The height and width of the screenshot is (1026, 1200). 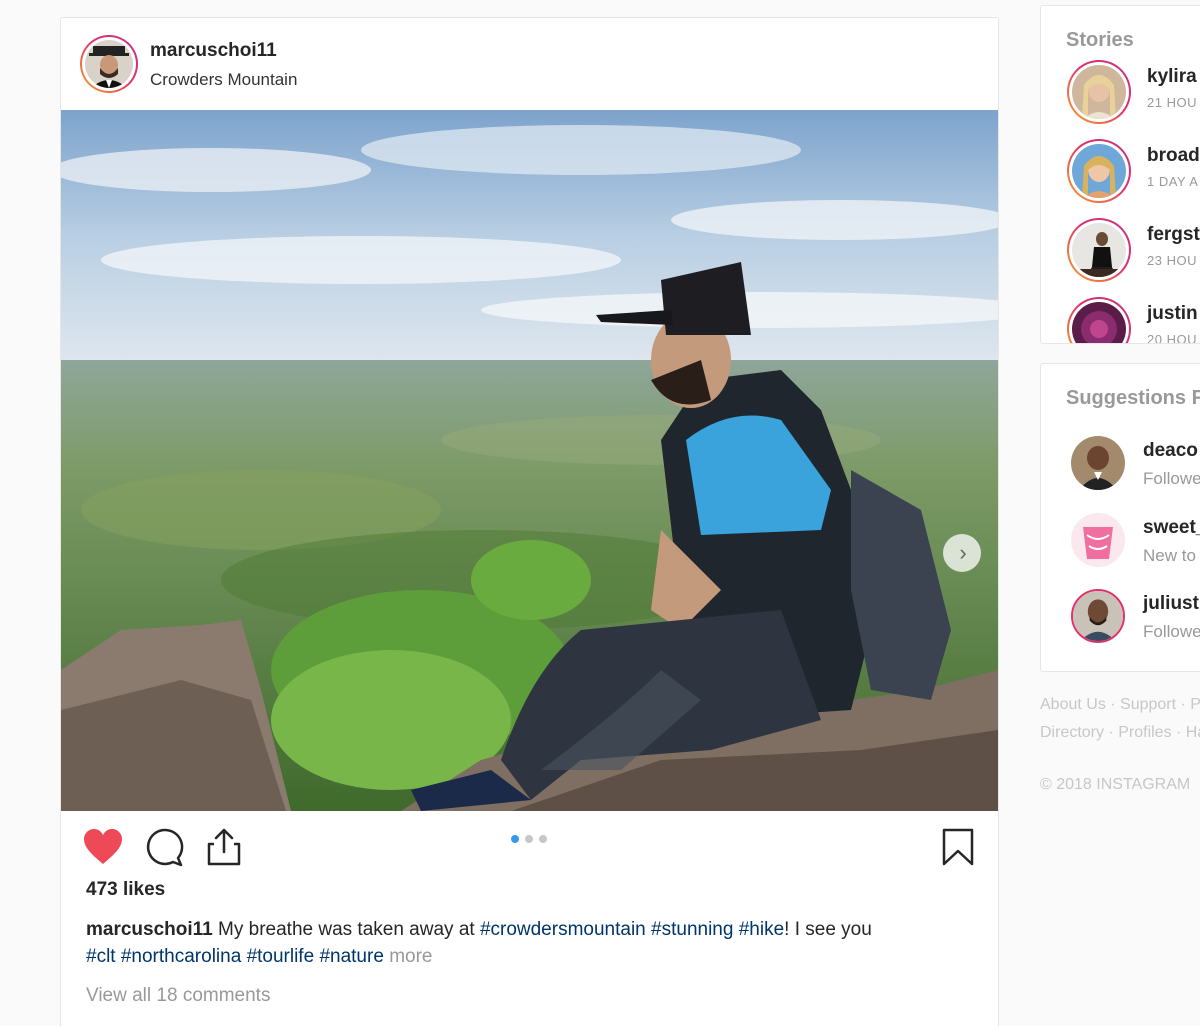 What do you see at coordinates (1172, 313) in the screenshot?
I see `story-username: justin` at bounding box center [1172, 313].